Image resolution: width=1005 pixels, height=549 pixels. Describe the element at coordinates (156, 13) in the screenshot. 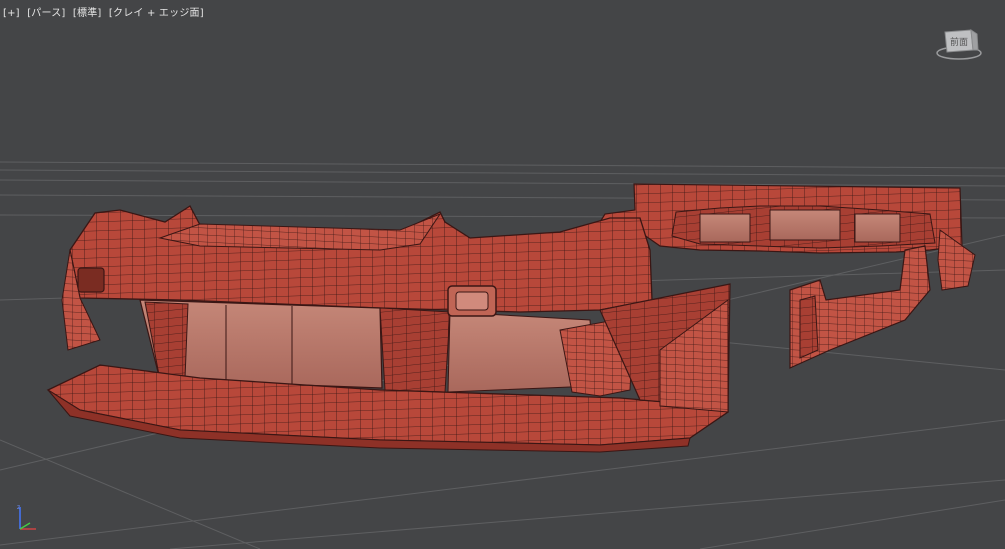

I see `viewport-display-mode-menu: [クレイ + エッジ面]` at that location.